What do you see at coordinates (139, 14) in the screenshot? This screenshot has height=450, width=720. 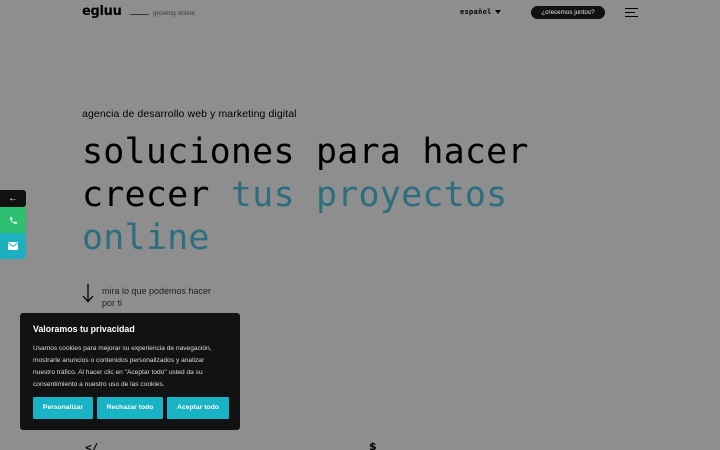 I see `tagline-divider` at bounding box center [139, 14].